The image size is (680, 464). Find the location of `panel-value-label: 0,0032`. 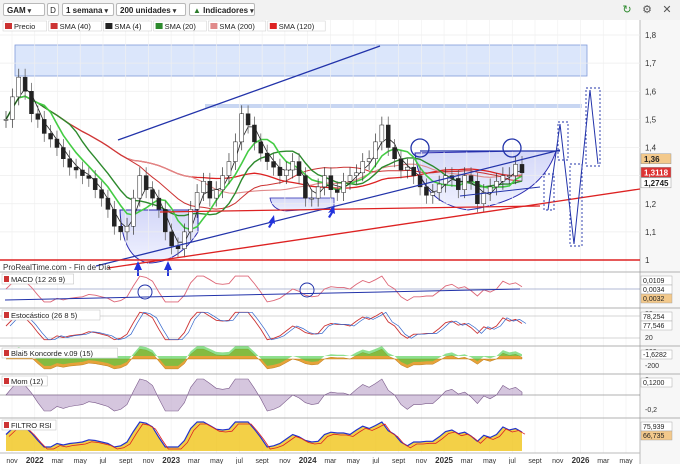

panel-value-label: 0,0032 is located at coordinates (654, 299).